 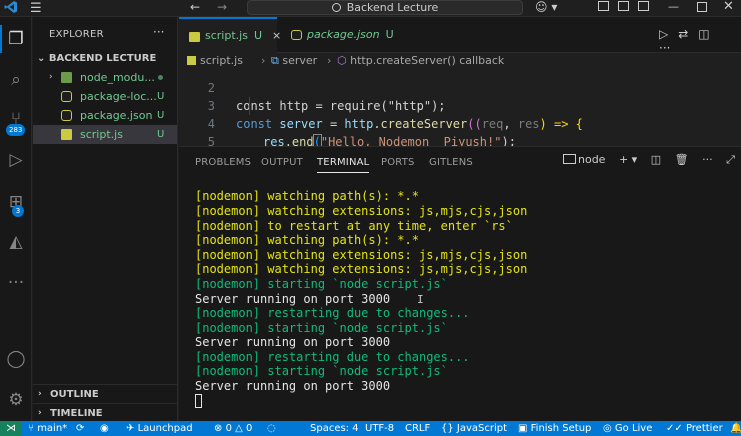 What do you see at coordinates (449, 428) in the screenshot?
I see `braces-icon: {}` at bounding box center [449, 428].